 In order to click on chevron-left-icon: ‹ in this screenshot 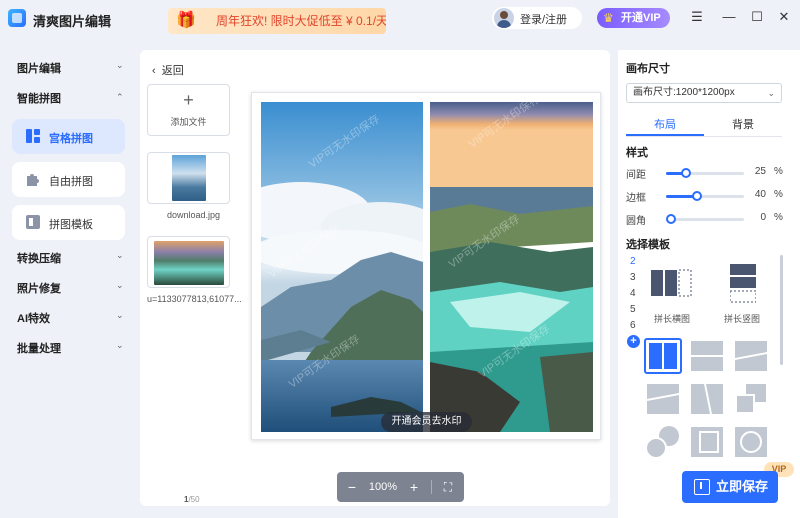, I will do `click(157, 71)`.